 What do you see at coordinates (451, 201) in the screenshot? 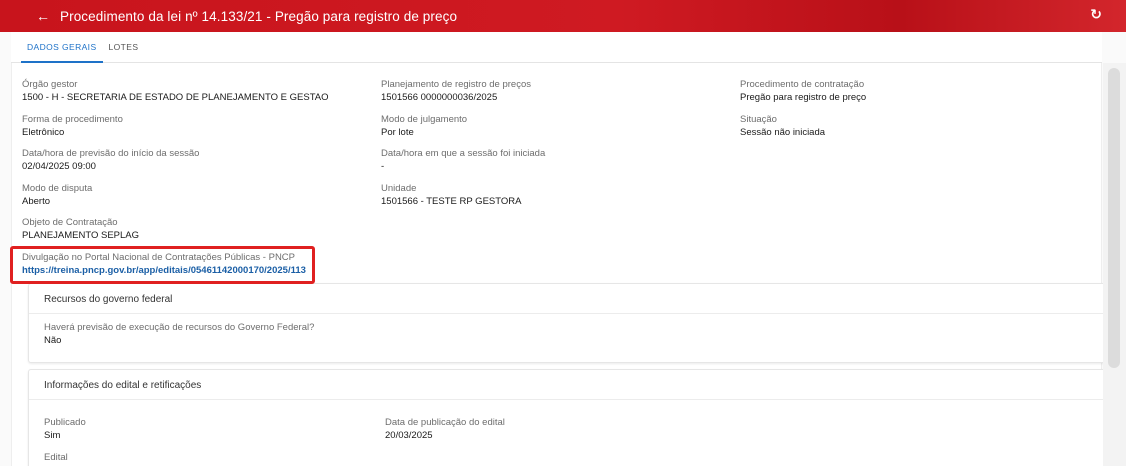
I see `field-value: 1501566 - TESTE RP GESTORA` at bounding box center [451, 201].